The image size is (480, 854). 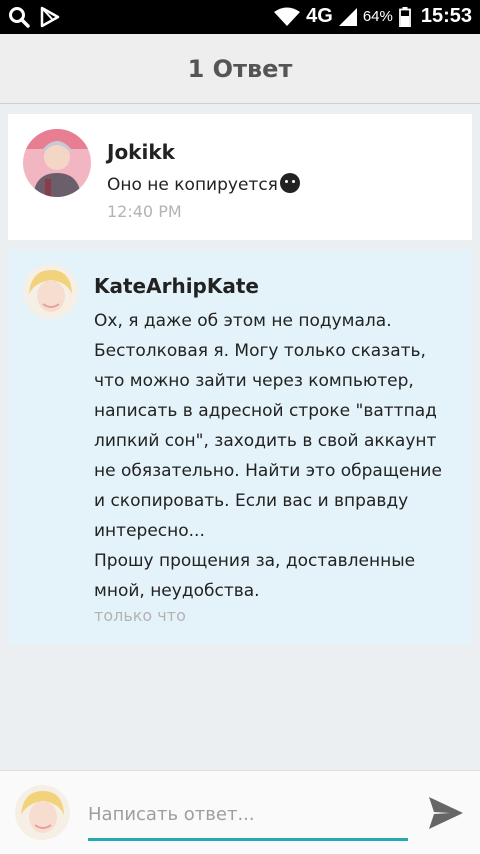 I want to click on battery-icon, so click(x=404, y=16).